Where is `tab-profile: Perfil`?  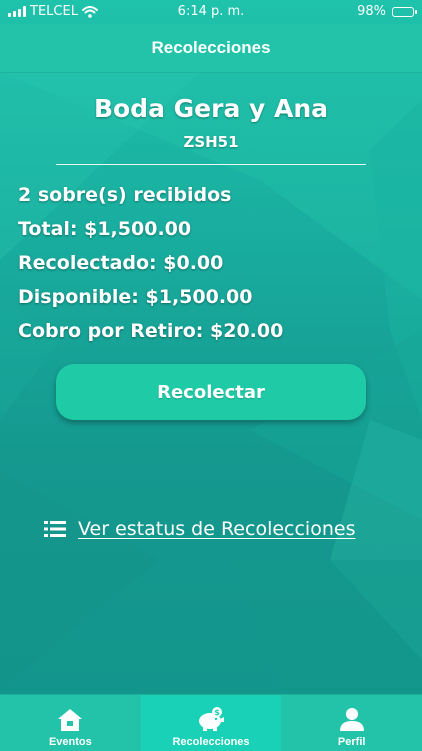 tab-profile: Perfil is located at coordinates (351, 723).